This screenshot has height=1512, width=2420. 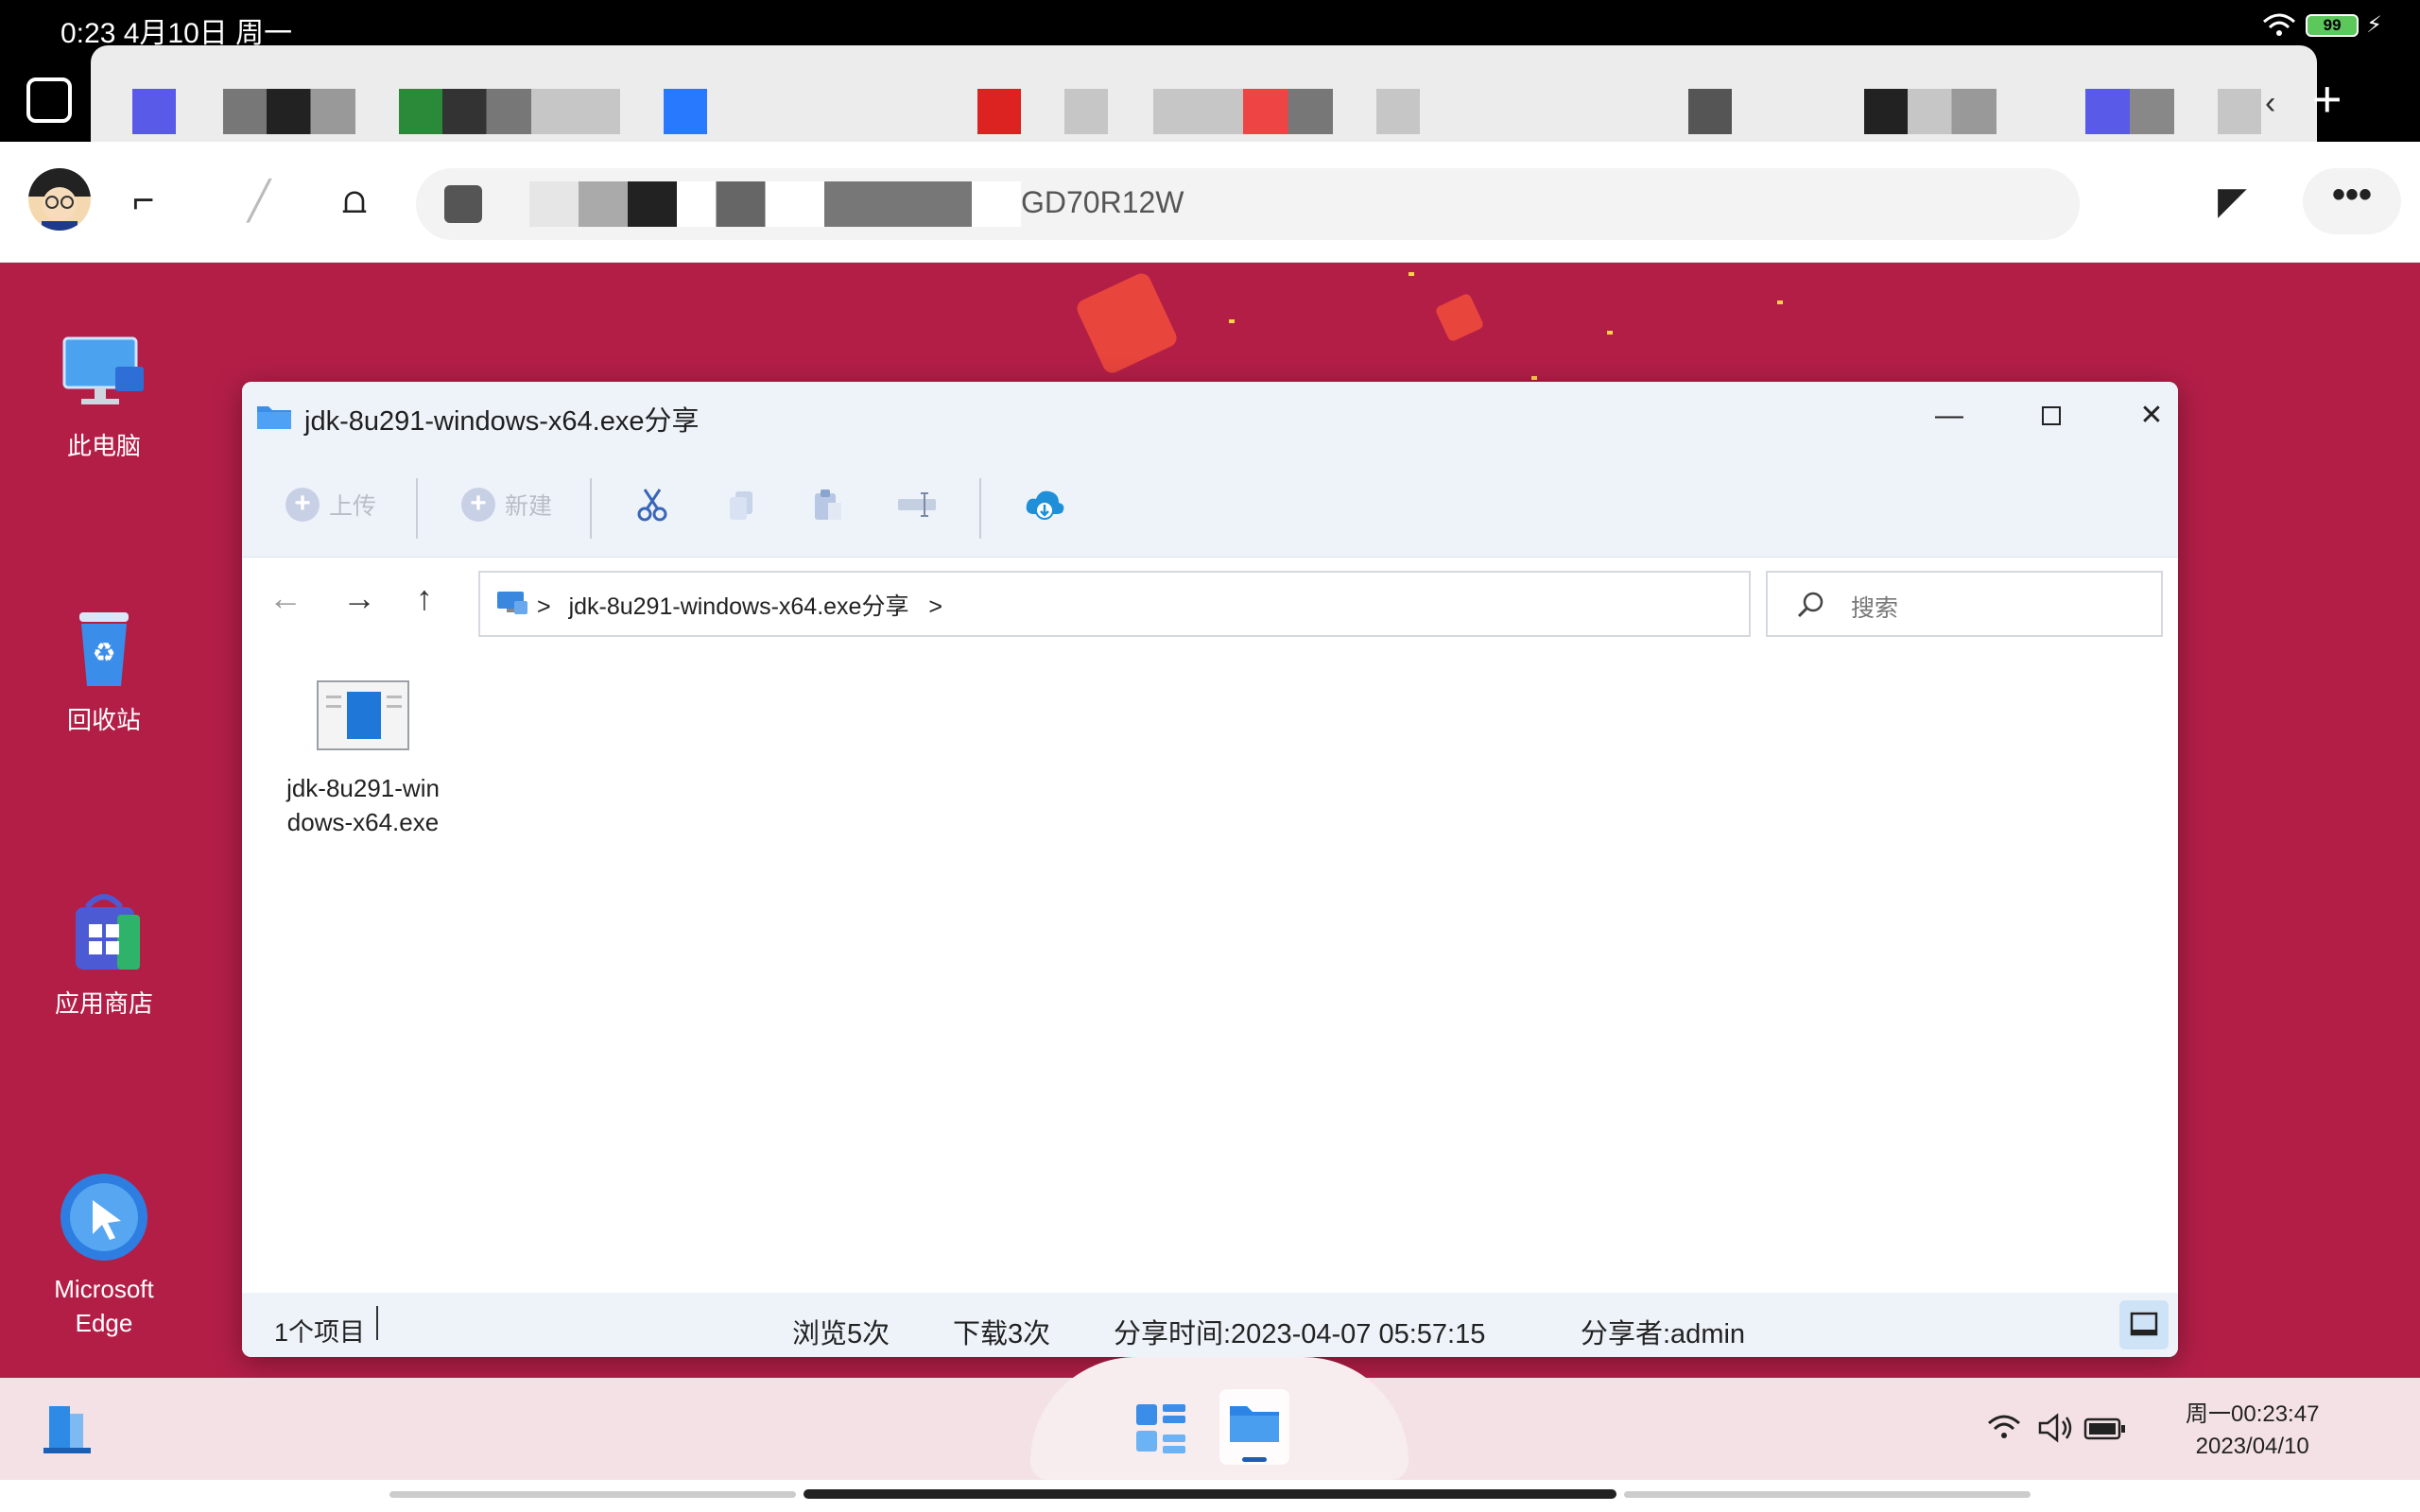 I want to click on maximize-button, so click(x=2051, y=415).